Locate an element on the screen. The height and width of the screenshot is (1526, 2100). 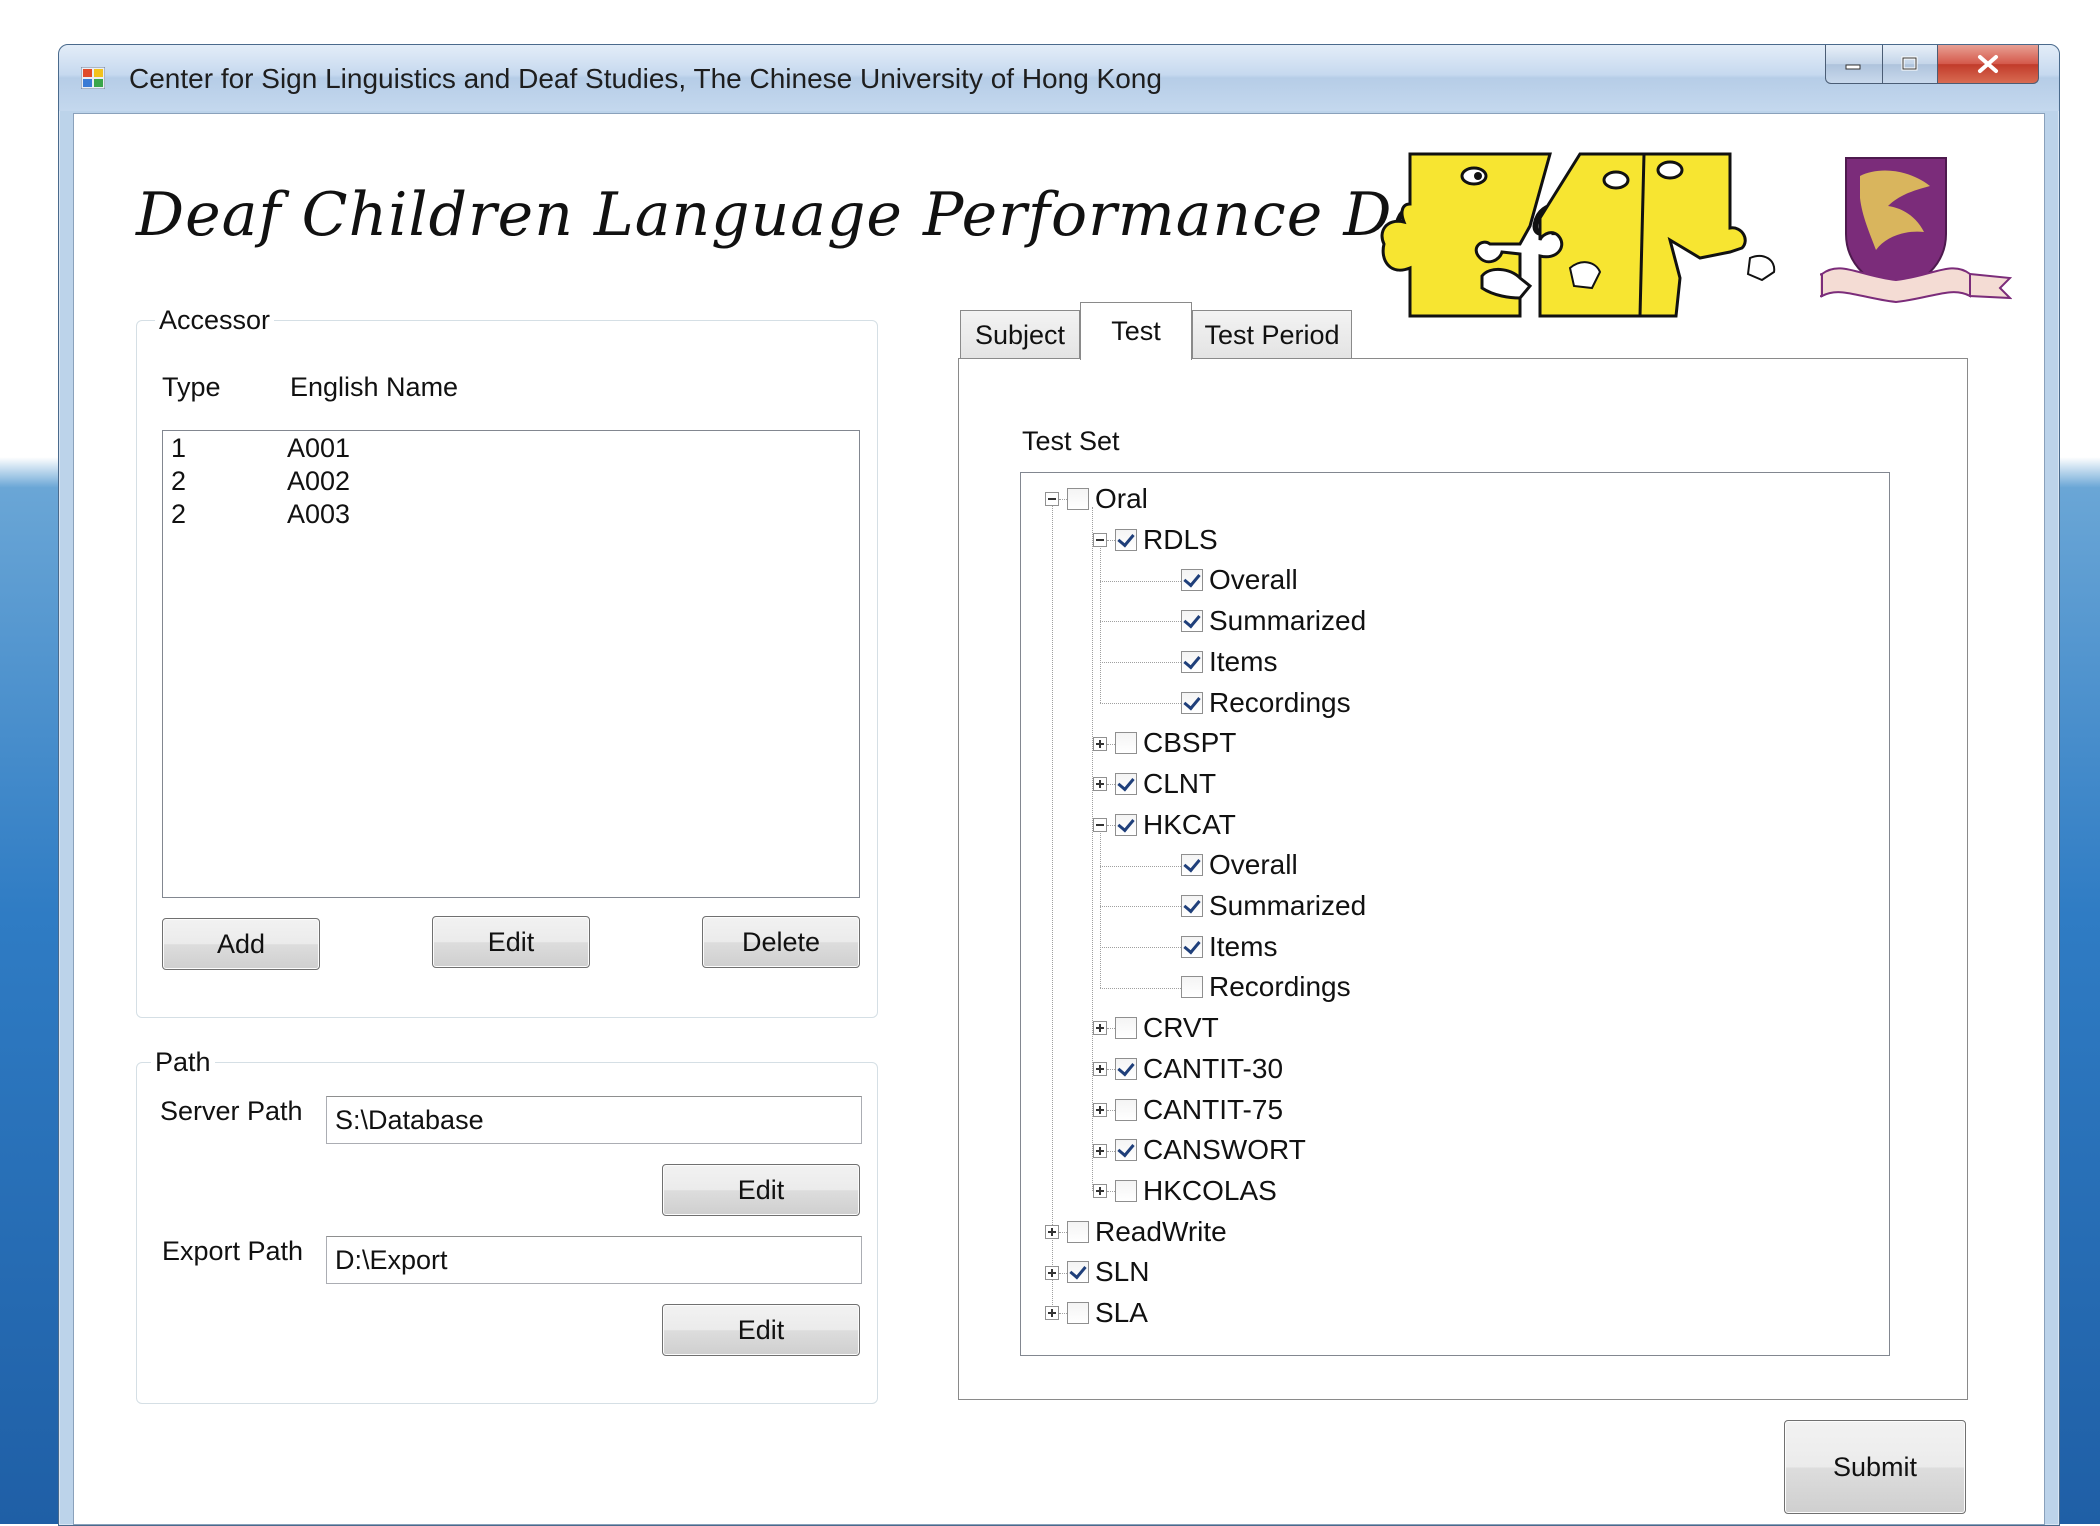
tree-node: CLNT is located at coordinates (1165, 784).